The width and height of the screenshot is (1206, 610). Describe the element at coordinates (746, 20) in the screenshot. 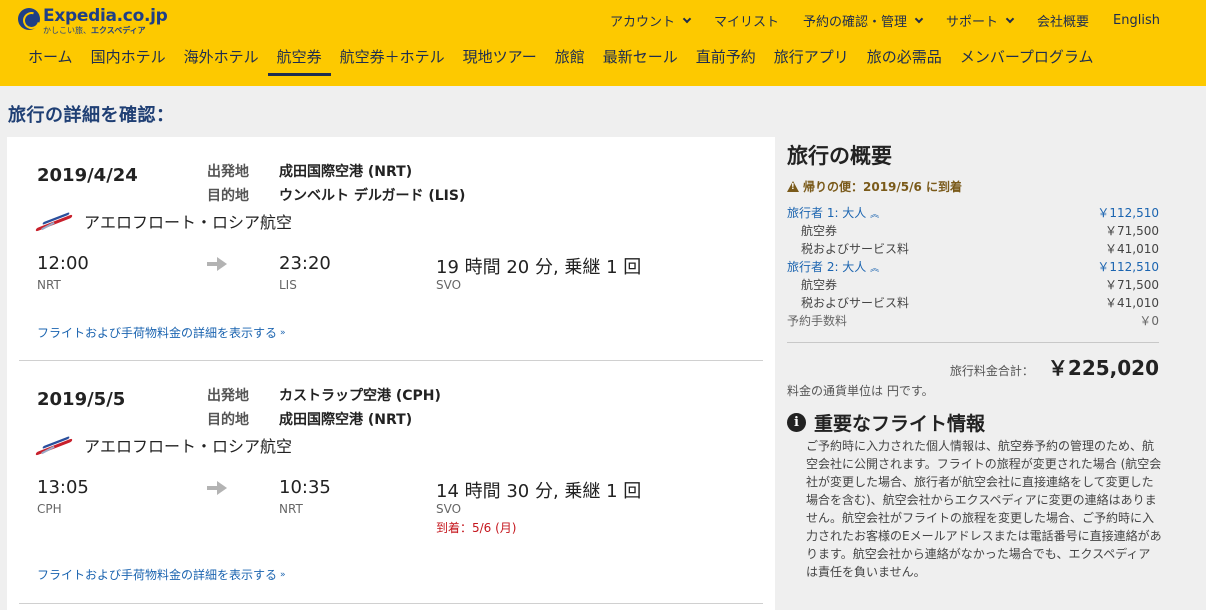

I see `top-nav-mylist: マイリスト` at that location.